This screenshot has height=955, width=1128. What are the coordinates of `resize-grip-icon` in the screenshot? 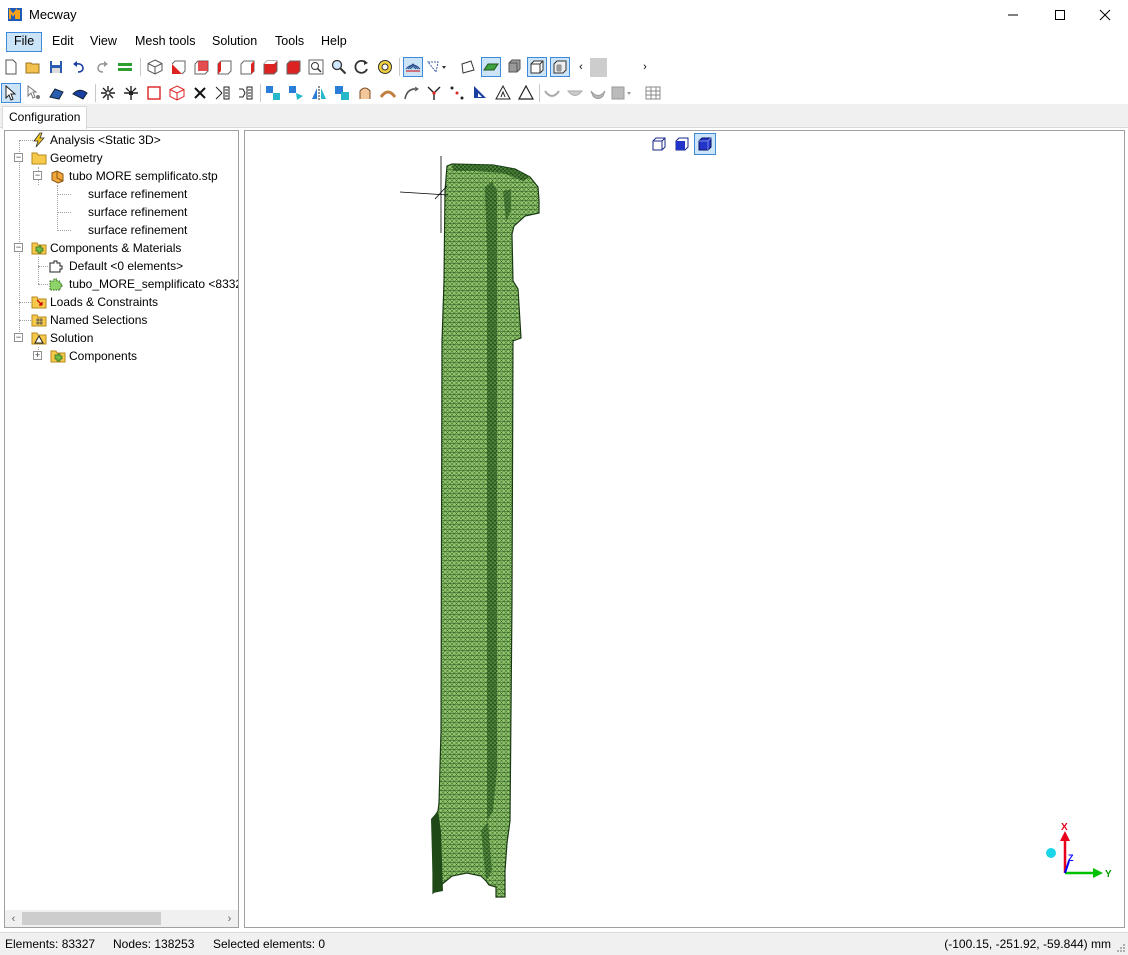 It's located at (1121, 948).